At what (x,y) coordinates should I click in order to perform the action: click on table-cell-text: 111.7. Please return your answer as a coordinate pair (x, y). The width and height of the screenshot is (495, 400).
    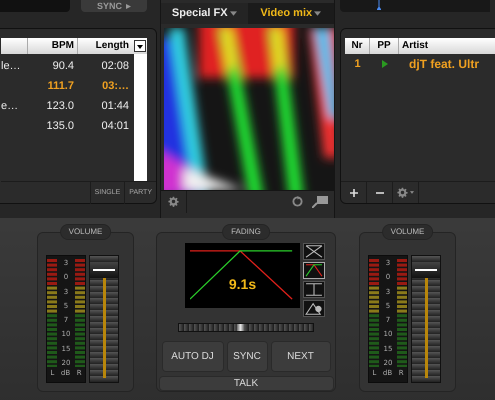
    Looking at the image, I should click on (60, 86).